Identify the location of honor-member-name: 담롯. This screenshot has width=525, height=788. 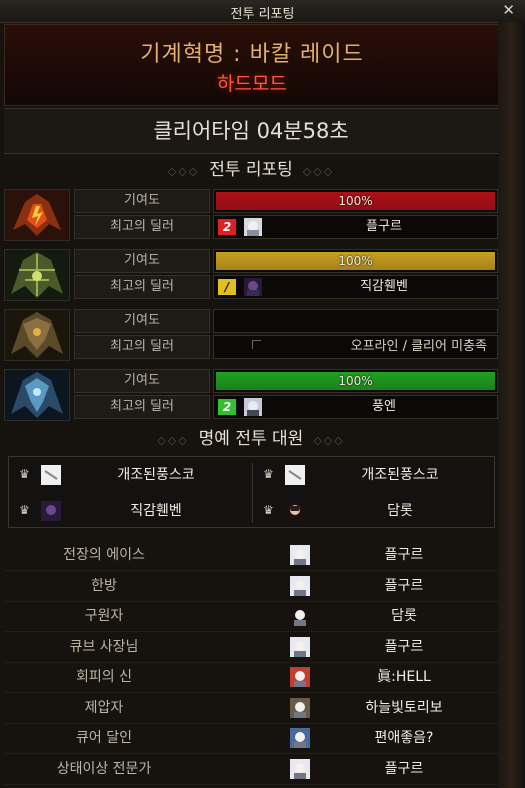
(400, 511).